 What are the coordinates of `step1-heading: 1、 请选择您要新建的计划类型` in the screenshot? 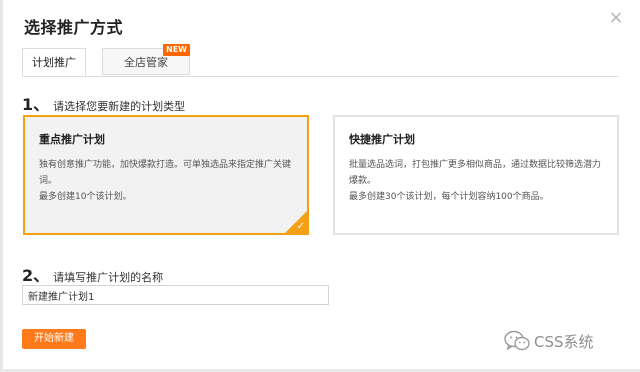 It's located at (103, 103).